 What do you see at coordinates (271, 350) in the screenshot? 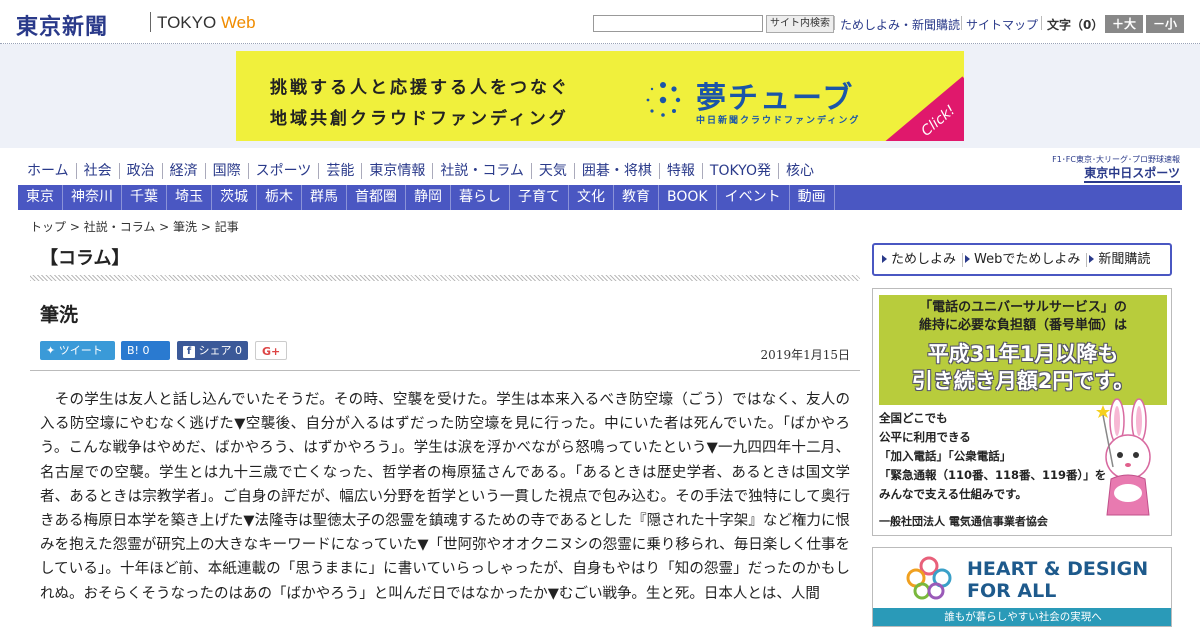
I see `google-plus-button: G+` at bounding box center [271, 350].